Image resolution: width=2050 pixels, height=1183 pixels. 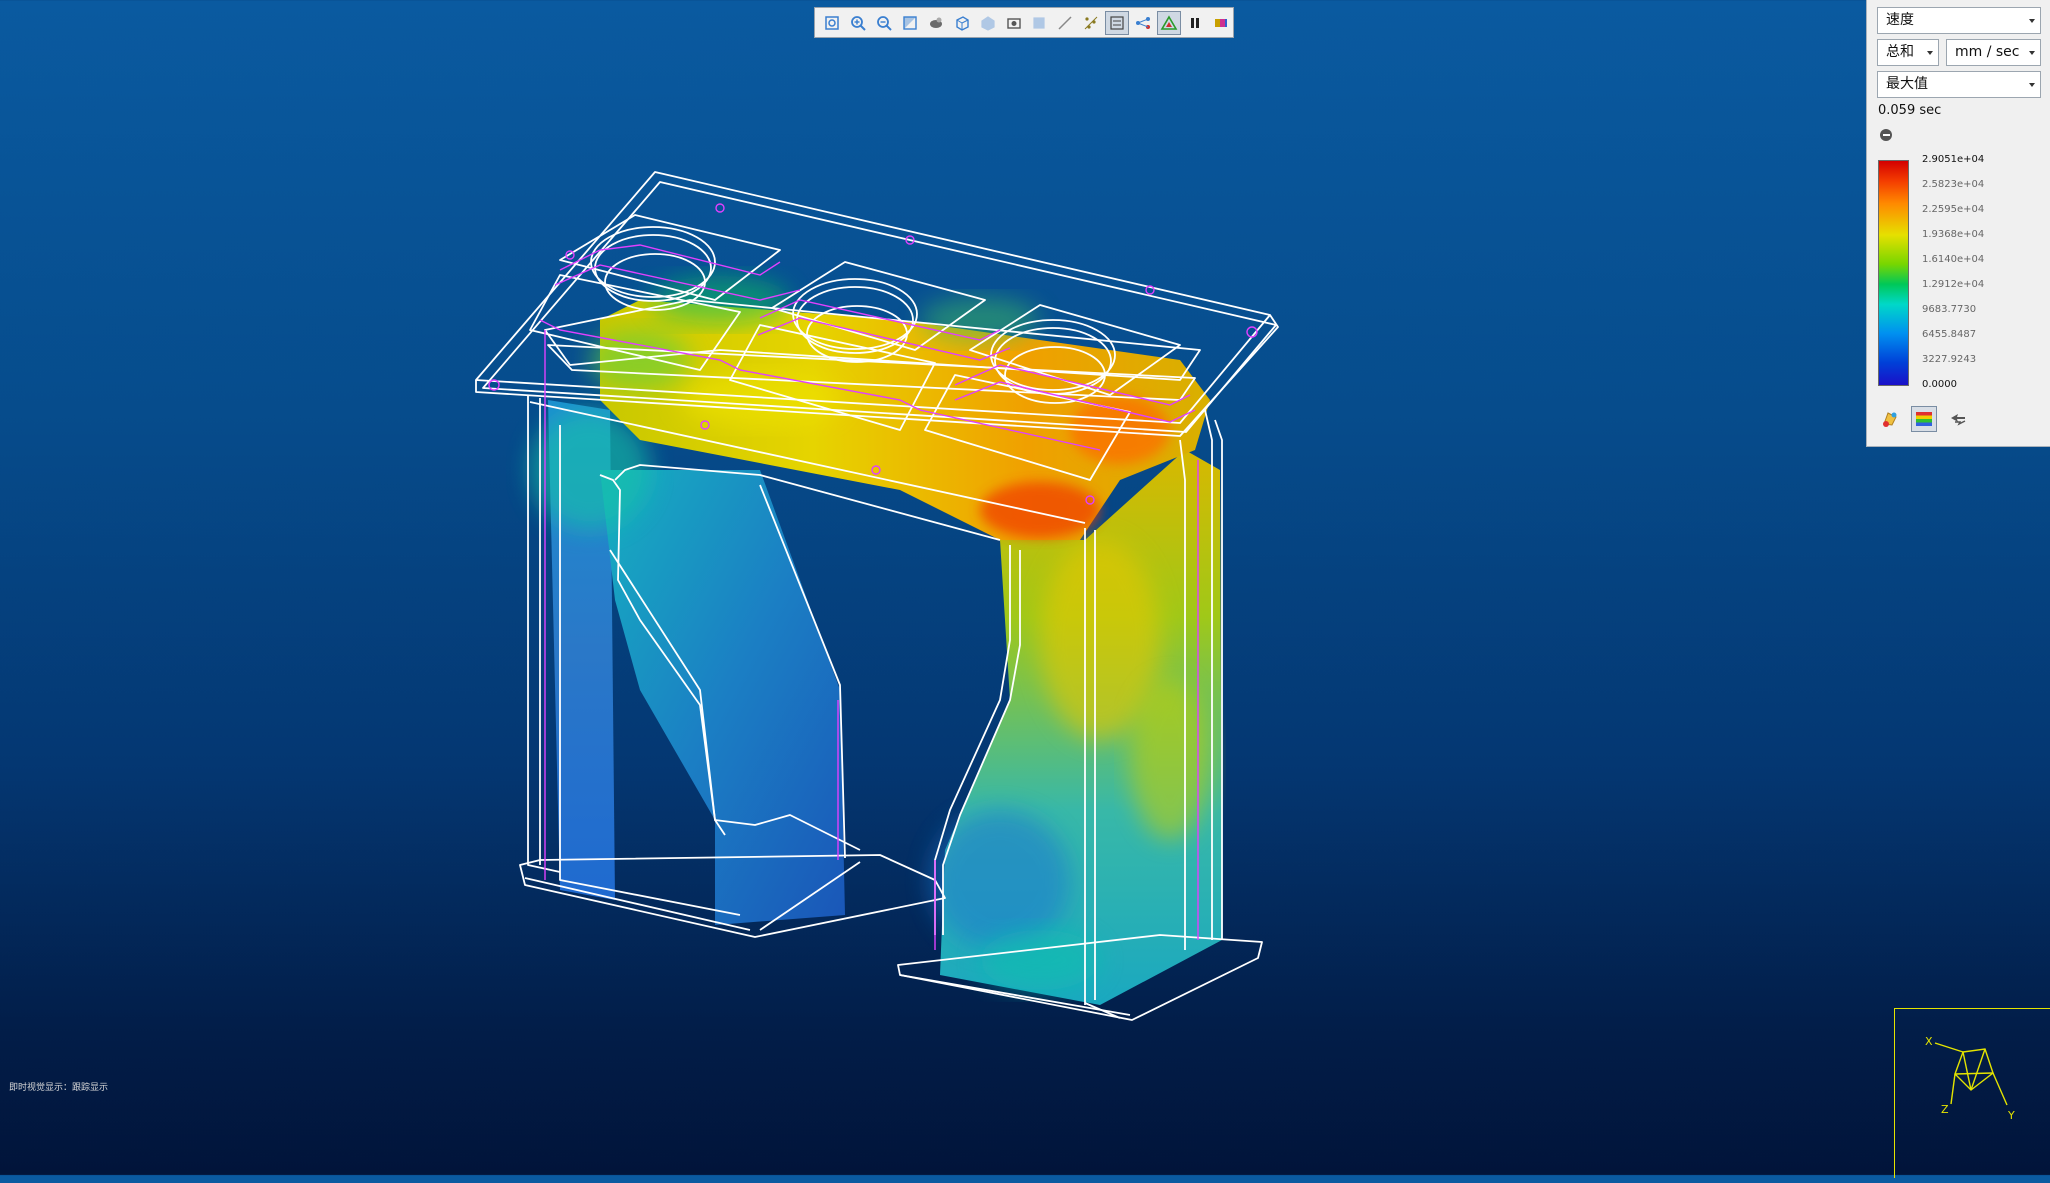 I want to click on measure-button, so click(x=1065, y=23).